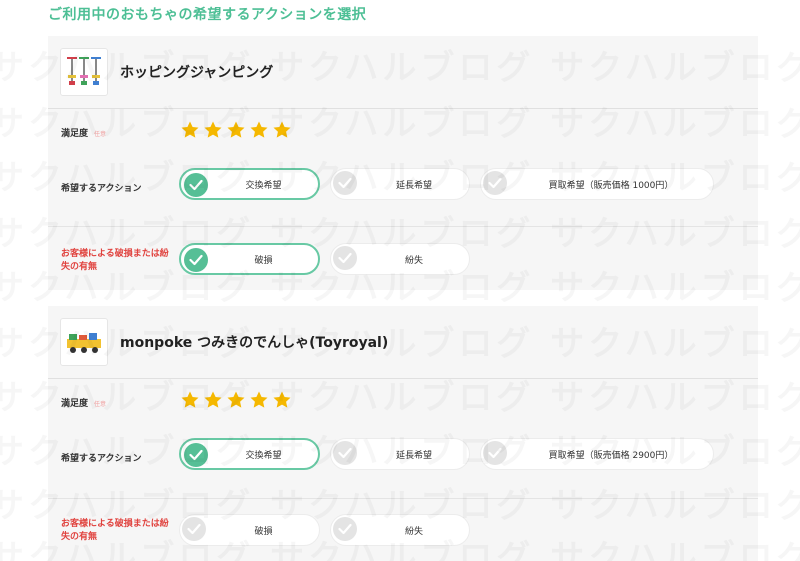 The image size is (800, 561). What do you see at coordinates (403, 342) in the screenshot?
I see `product-header: monpoke つみきのでんしゃ(Toyroyal)` at bounding box center [403, 342].